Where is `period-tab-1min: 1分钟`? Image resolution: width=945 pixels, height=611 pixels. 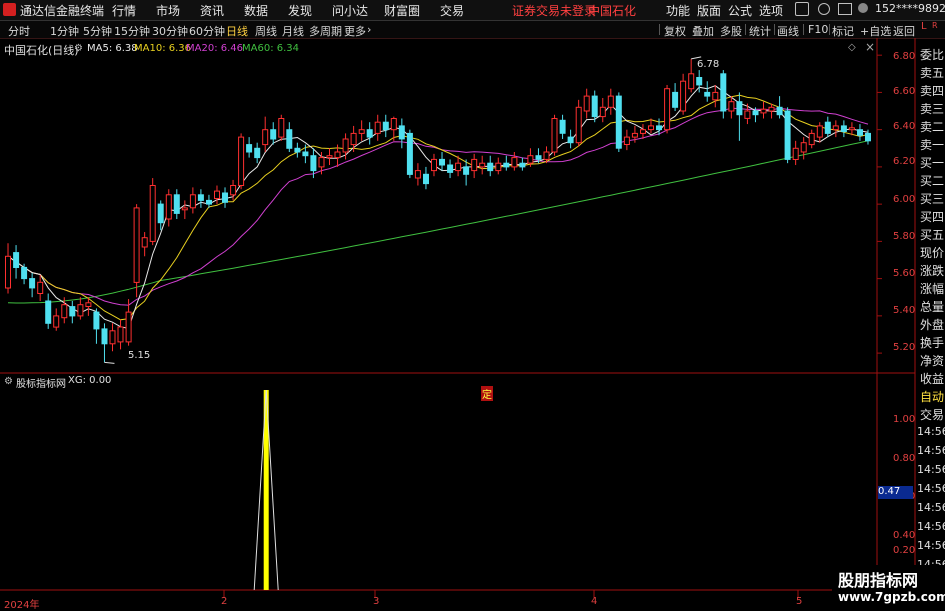 period-tab-1min: 1分钟 is located at coordinates (64, 31).